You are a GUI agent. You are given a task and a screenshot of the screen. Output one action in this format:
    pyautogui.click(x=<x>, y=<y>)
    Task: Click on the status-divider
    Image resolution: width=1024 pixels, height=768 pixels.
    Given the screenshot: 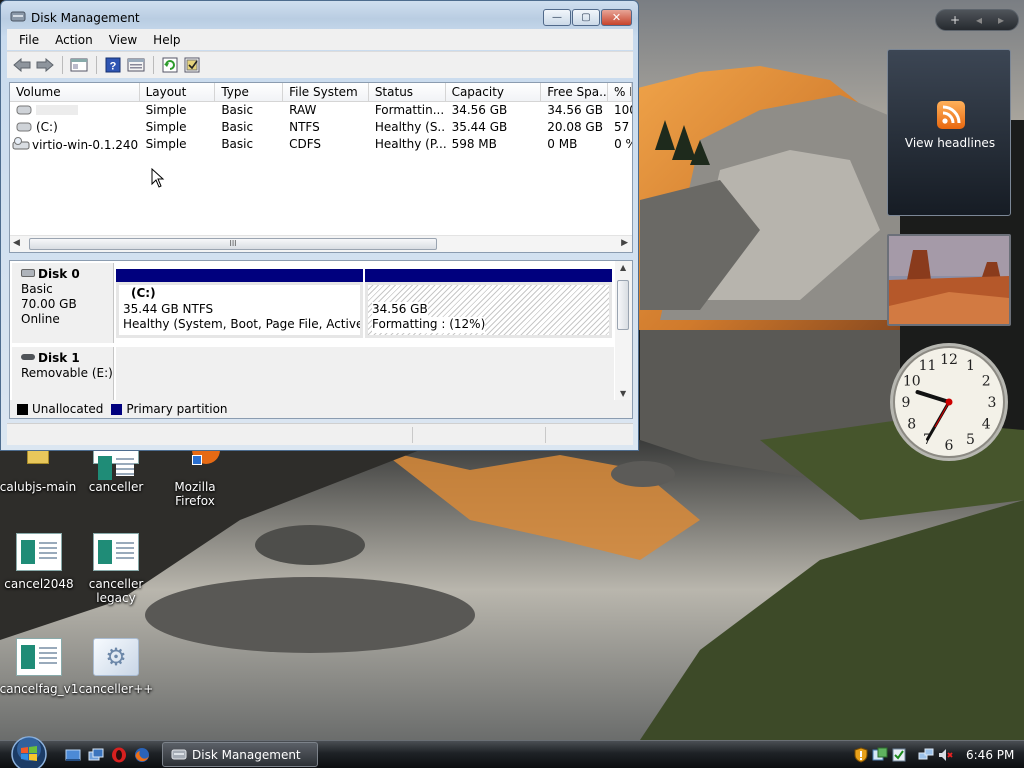 What is the action you would take?
    pyautogui.click(x=545, y=435)
    